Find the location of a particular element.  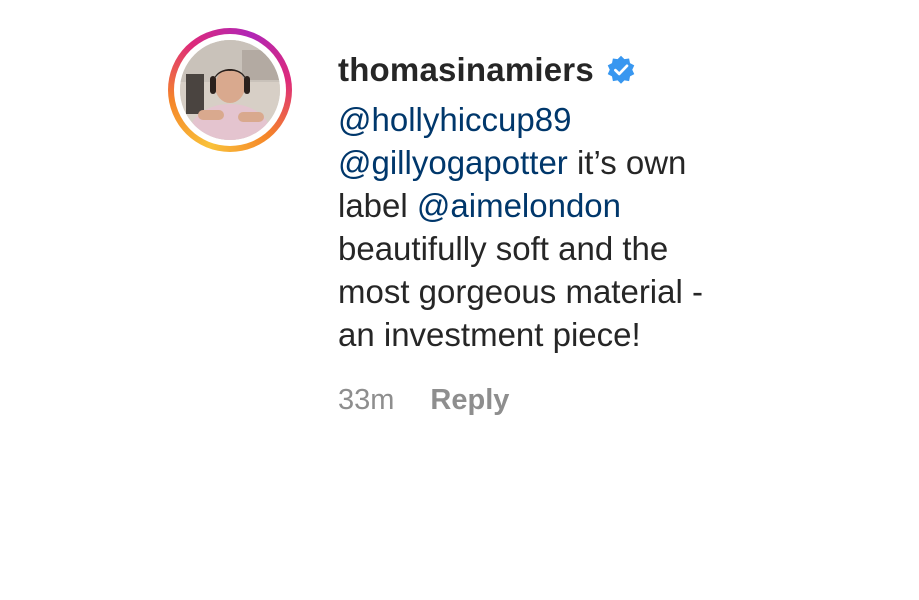

comment-line: label @aimelondon is located at coordinates (598, 205).